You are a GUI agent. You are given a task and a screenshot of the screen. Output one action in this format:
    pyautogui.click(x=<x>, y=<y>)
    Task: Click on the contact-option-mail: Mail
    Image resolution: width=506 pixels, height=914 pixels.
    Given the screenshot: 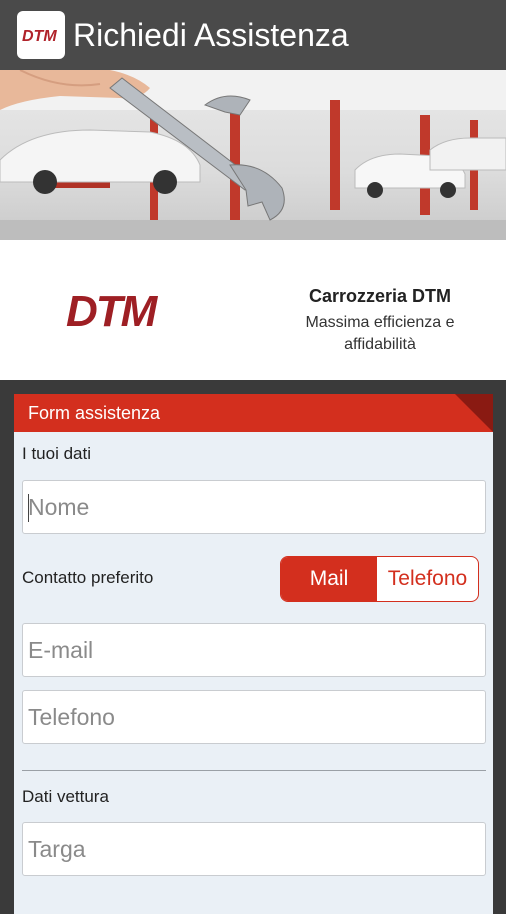 What is the action you would take?
    pyautogui.click(x=329, y=579)
    